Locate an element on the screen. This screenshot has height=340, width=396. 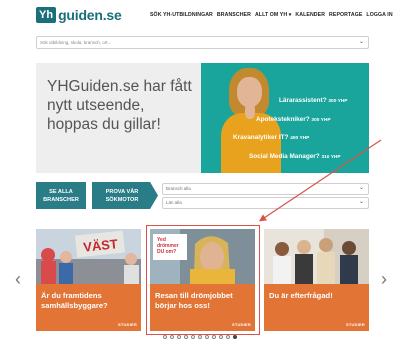
industry-select-value: Bransch alla is located at coordinates (178, 188).